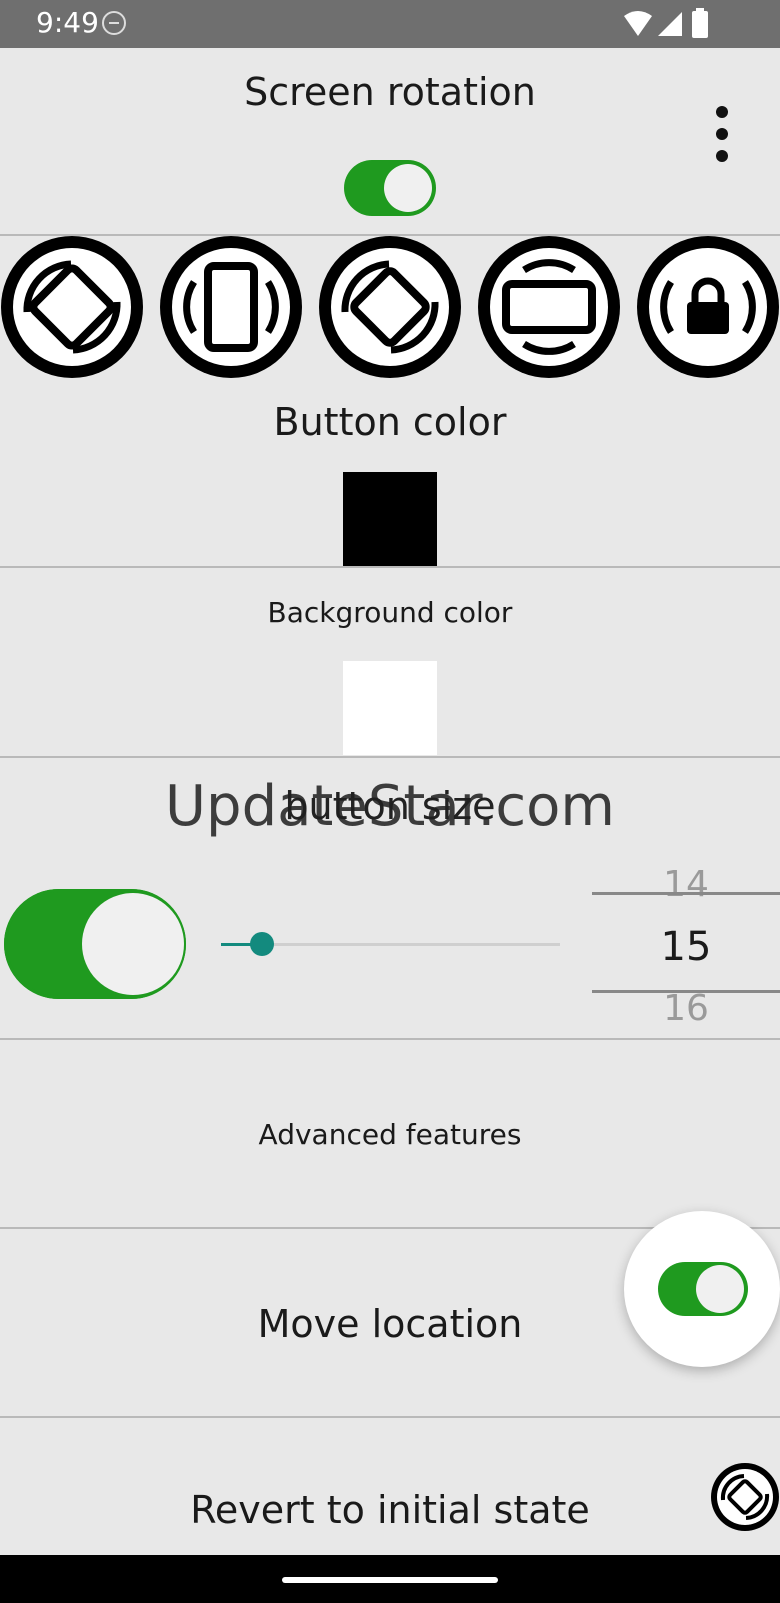 This screenshot has height=1603, width=780. What do you see at coordinates (390, 1134) in the screenshot?
I see `advanced-features-button: Advanced features` at bounding box center [390, 1134].